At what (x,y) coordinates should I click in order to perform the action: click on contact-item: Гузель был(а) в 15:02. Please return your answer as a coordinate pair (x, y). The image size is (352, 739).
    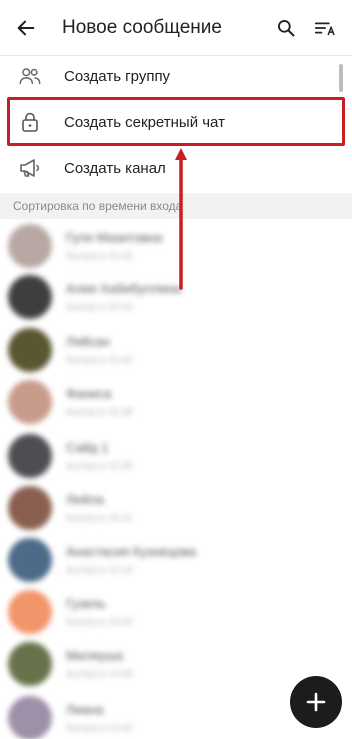
    Looking at the image, I should click on (176, 612).